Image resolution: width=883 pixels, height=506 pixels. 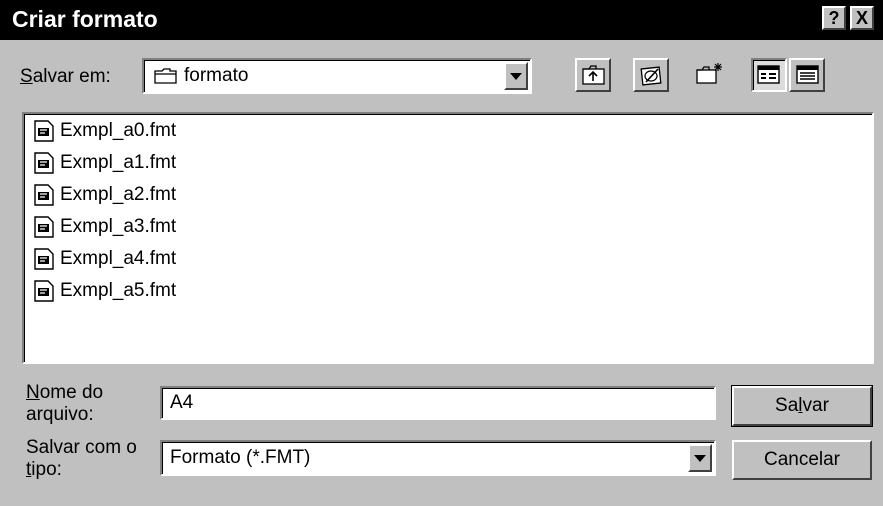 I want to click on save-label-pre: Sa, so click(x=787, y=405).